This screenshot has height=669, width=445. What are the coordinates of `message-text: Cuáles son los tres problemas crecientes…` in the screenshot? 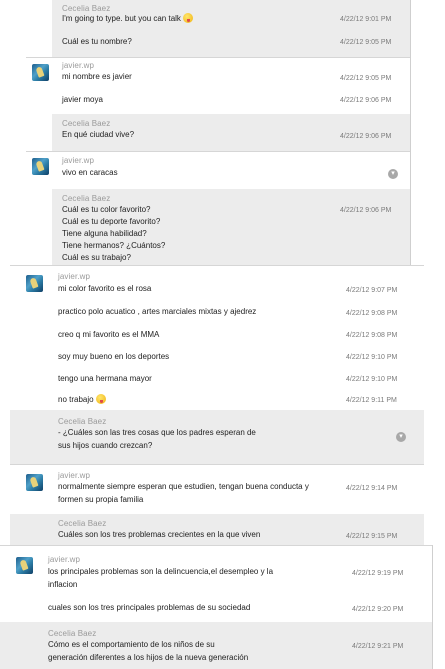 It's located at (159, 534).